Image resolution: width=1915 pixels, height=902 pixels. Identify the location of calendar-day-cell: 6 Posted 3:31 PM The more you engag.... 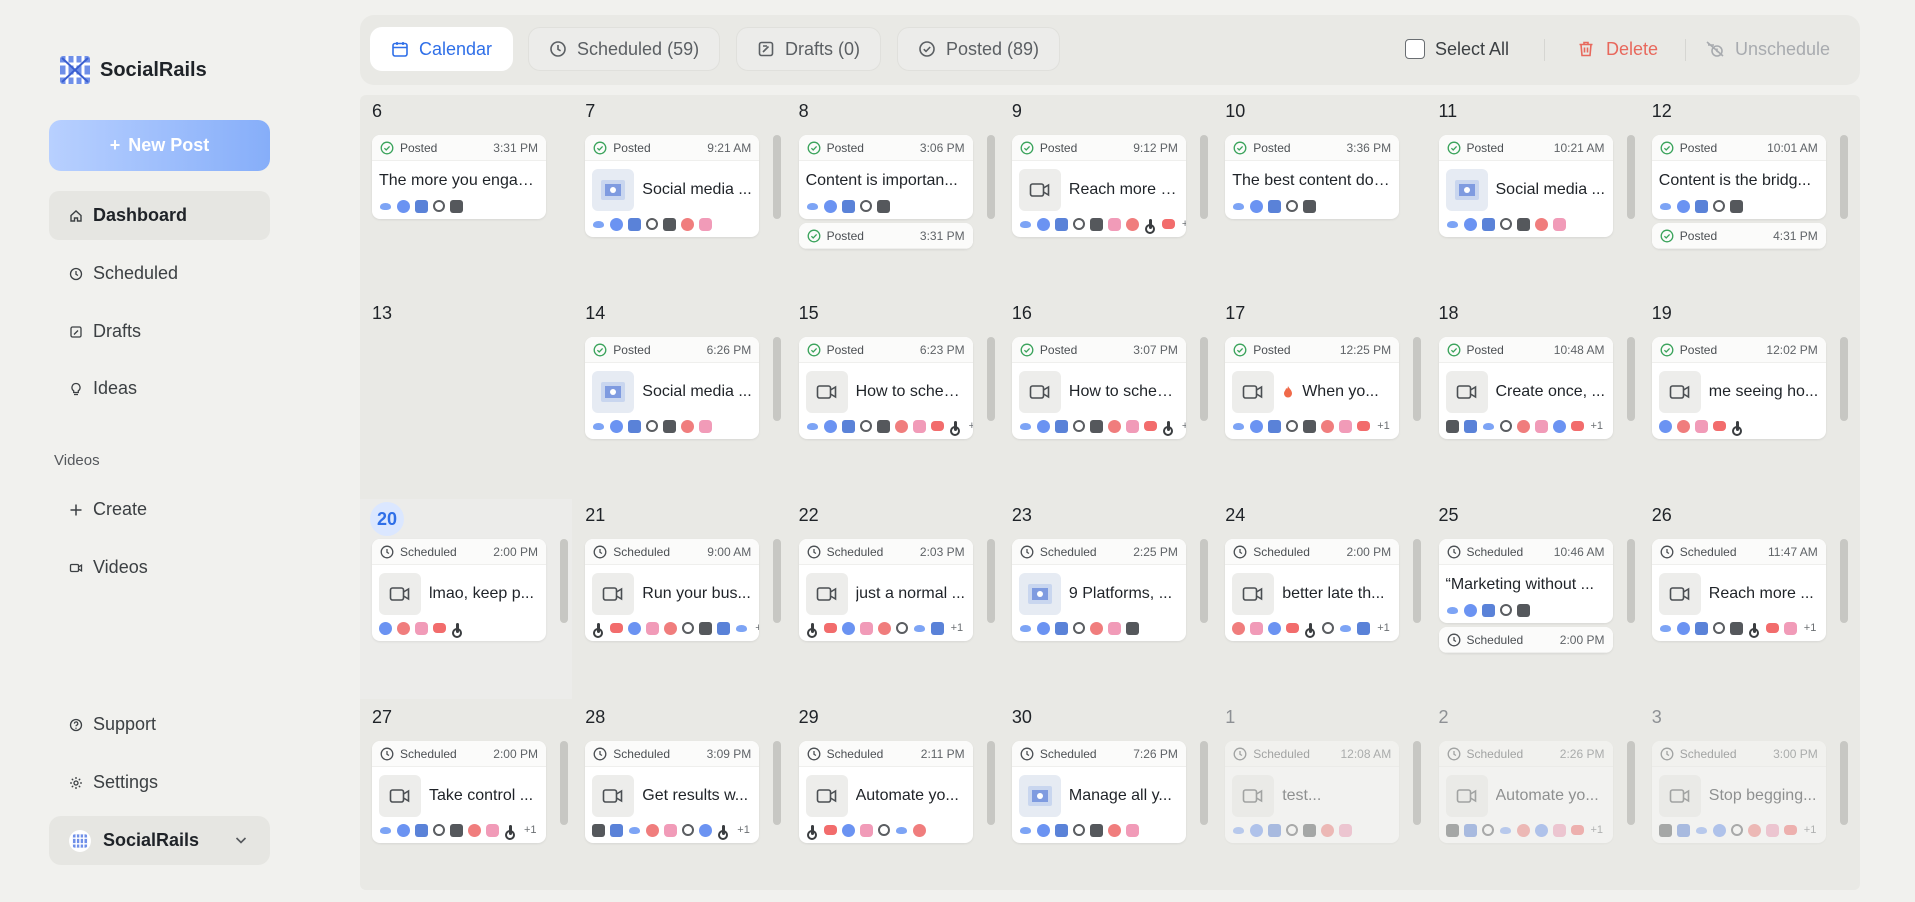
(466, 195).